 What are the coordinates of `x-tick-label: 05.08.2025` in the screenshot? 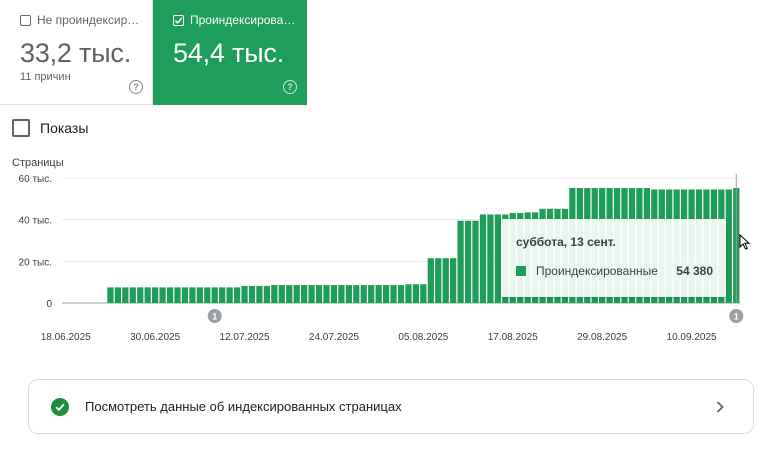 It's located at (423, 337).